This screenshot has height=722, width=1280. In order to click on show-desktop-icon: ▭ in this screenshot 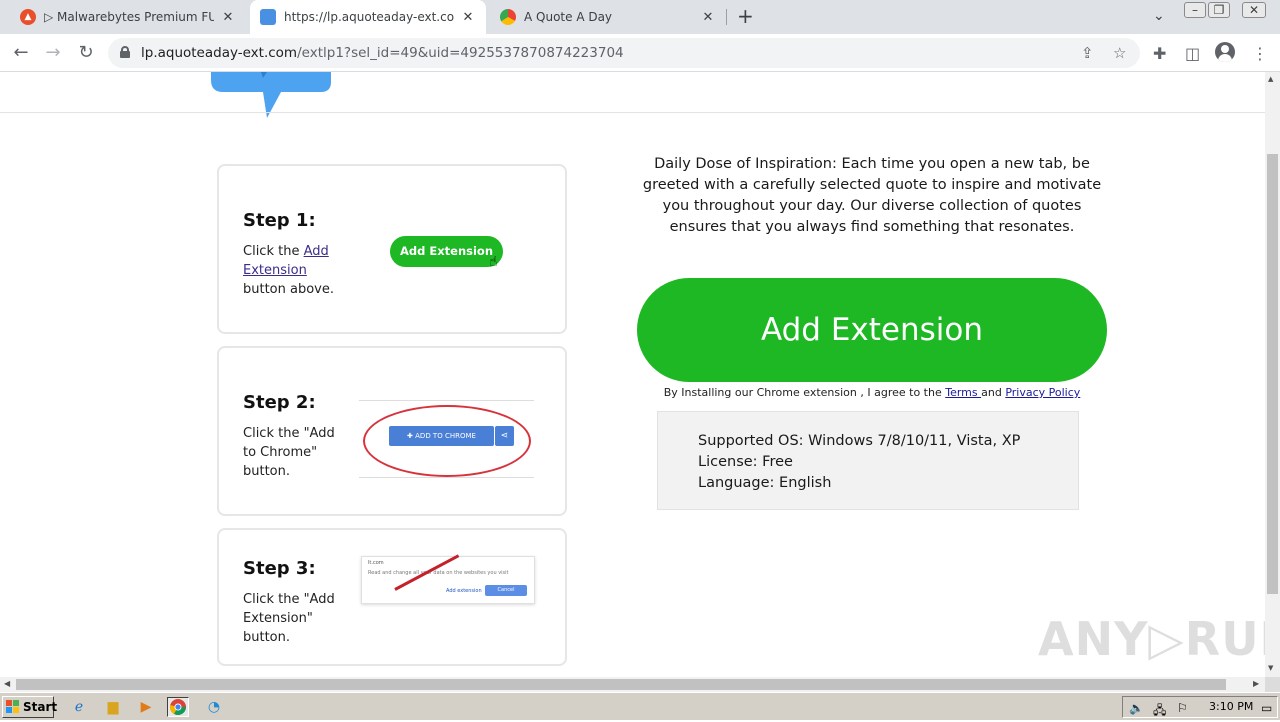, I will do `click(1266, 708)`.